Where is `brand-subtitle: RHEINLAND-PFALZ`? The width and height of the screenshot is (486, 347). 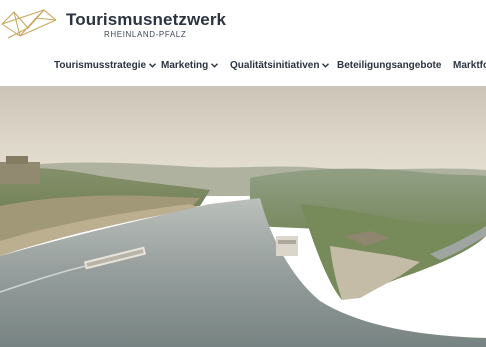 brand-subtitle: RHEINLAND-PFALZ is located at coordinates (145, 34).